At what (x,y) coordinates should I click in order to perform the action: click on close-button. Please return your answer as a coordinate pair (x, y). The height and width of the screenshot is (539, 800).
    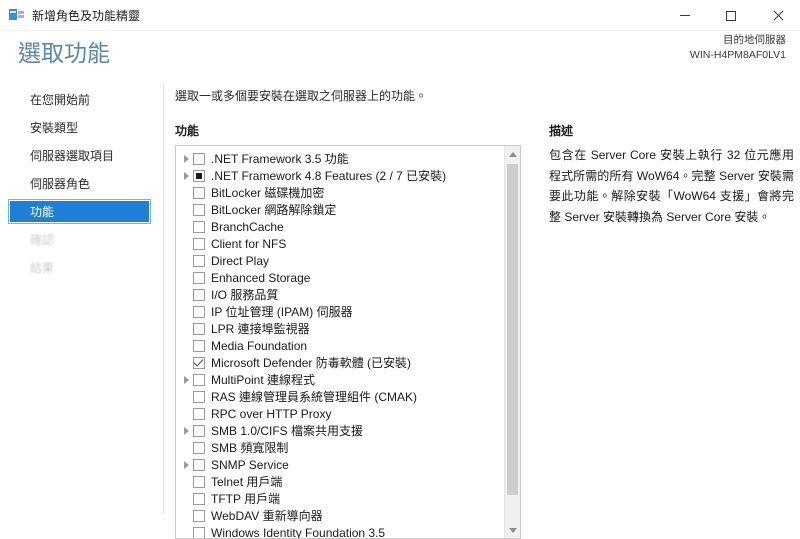
    Looking at the image, I should click on (777, 15).